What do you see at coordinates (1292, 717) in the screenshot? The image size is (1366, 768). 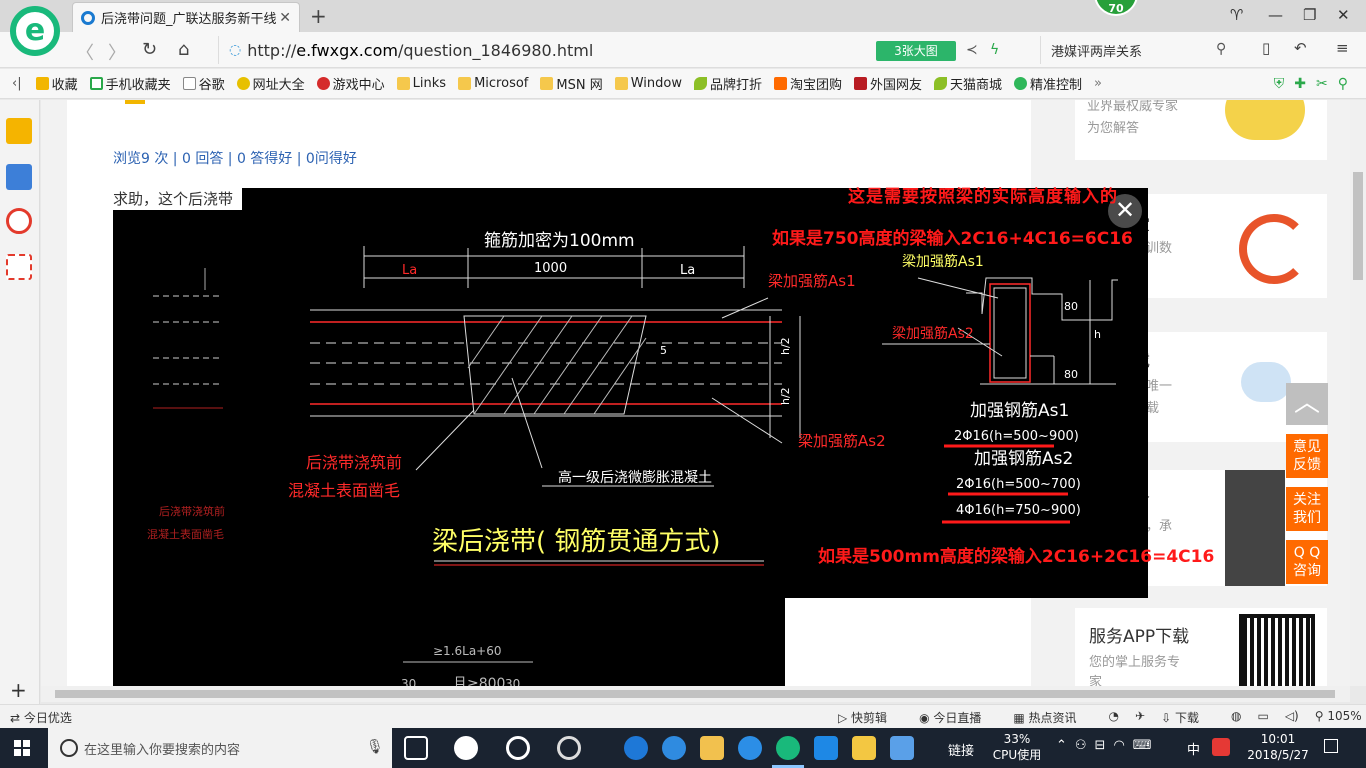 I see `mute-icon: ◁)` at bounding box center [1292, 717].